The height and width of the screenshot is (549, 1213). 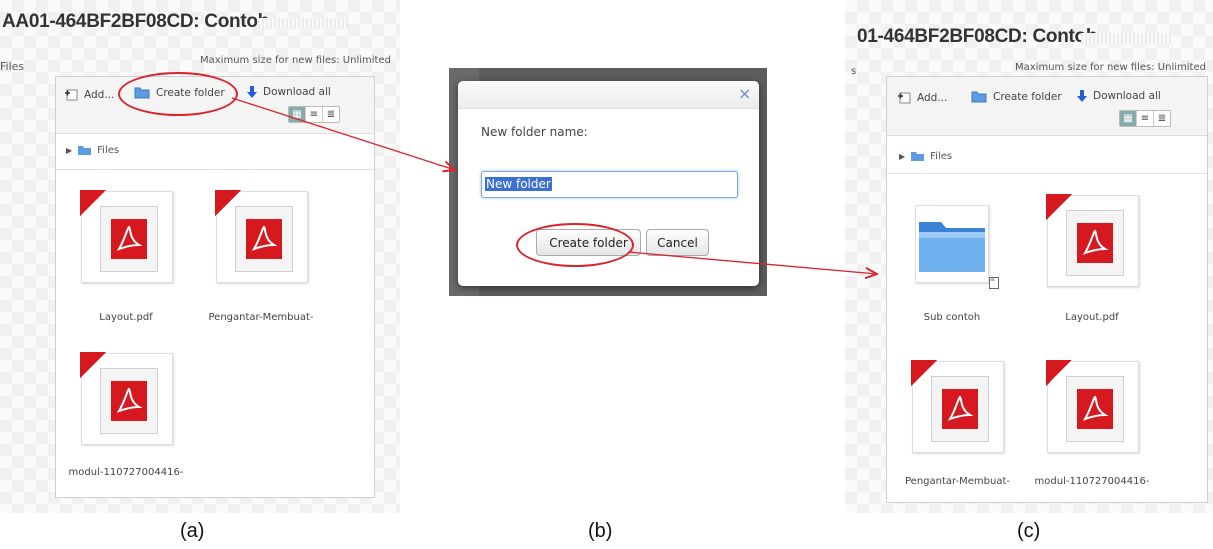 I want to click on caption-a: (a), so click(x=192, y=531).